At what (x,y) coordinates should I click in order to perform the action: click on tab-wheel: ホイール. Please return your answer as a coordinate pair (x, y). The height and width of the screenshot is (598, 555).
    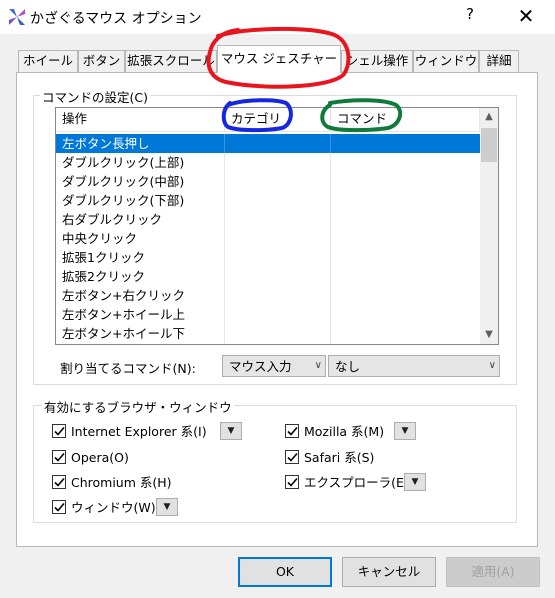
    Looking at the image, I should click on (48, 61).